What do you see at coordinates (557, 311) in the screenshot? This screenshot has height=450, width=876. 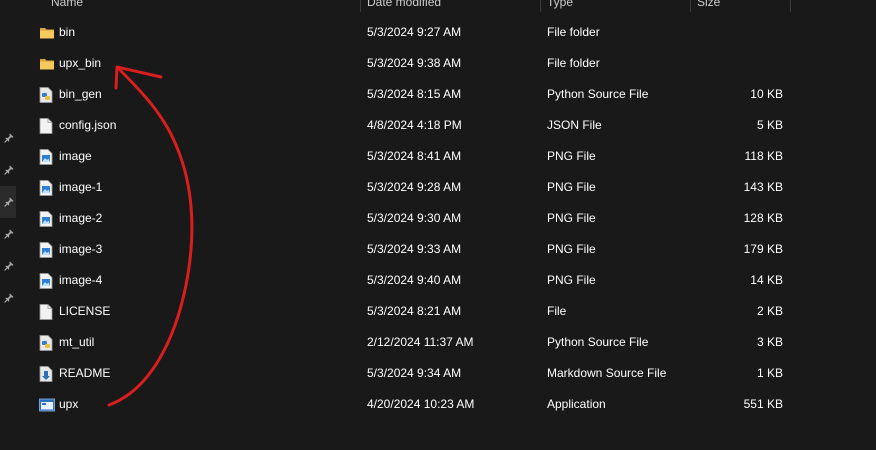 I see `file-type: File` at bounding box center [557, 311].